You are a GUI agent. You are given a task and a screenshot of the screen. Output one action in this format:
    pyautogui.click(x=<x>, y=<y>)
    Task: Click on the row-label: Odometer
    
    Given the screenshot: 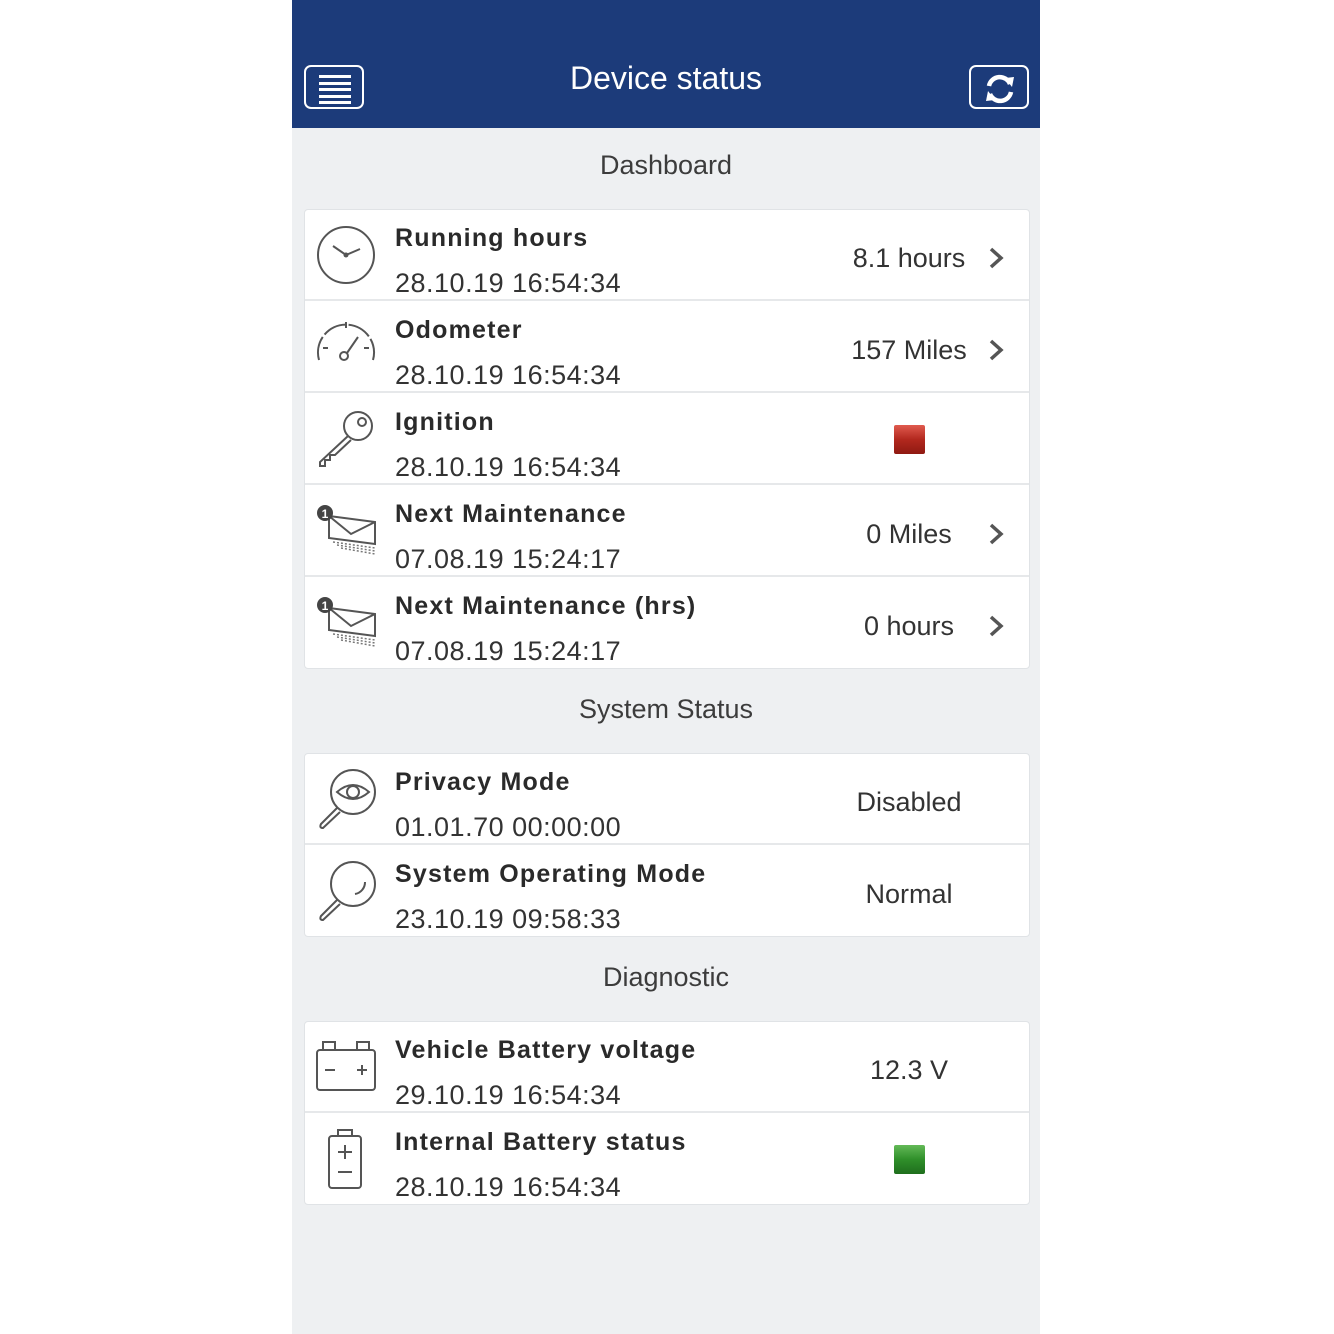 What is the action you would take?
    pyautogui.click(x=459, y=330)
    